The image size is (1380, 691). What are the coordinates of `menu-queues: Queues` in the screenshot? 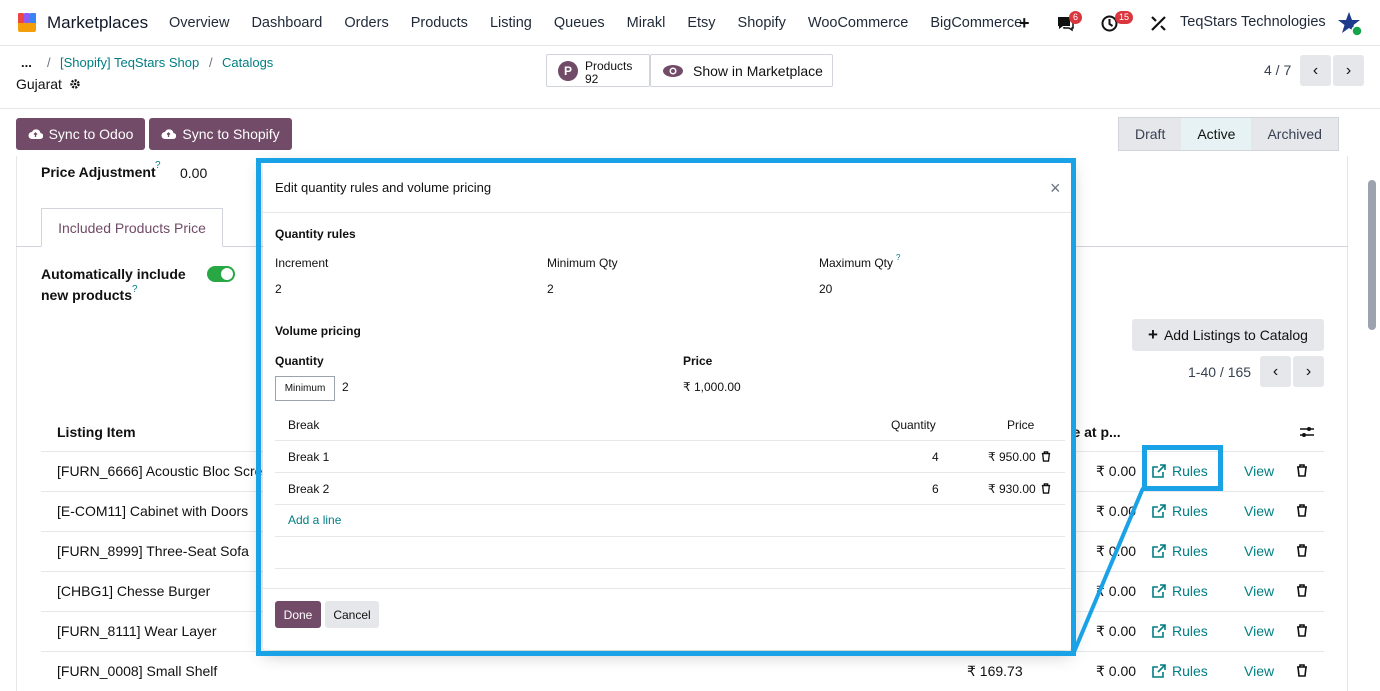 It's located at (579, 23).